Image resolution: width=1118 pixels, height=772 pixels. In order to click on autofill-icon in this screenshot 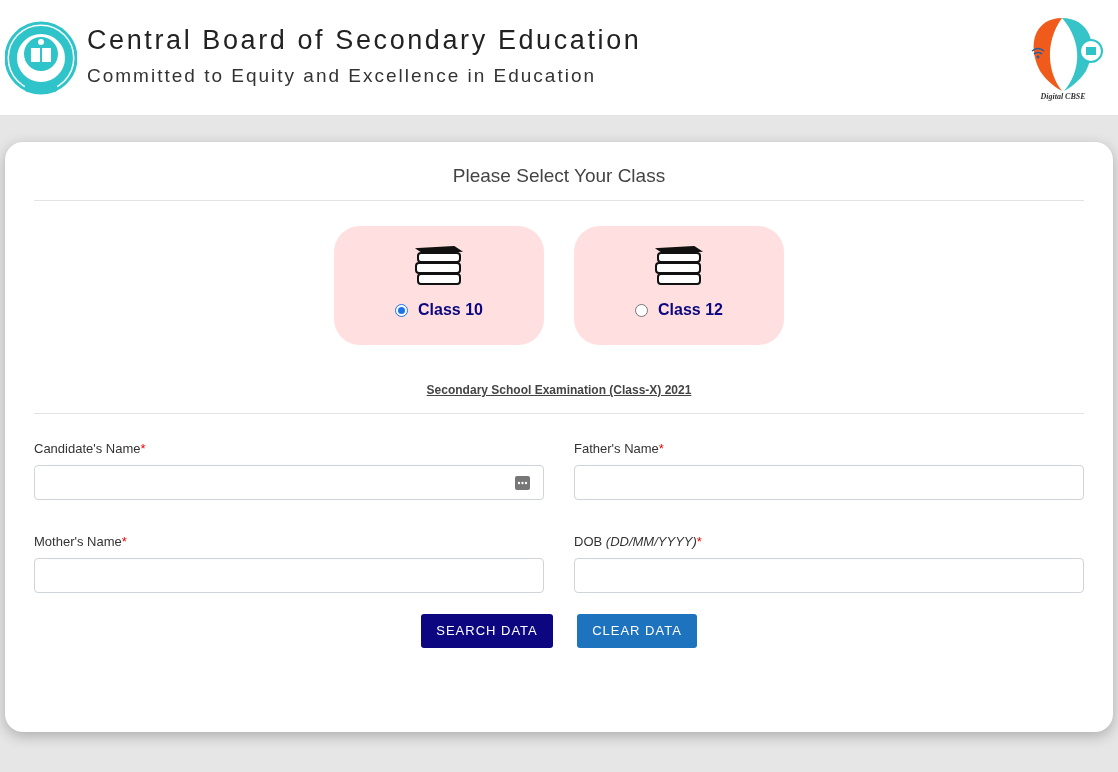, I will do `click(522, 482)`.